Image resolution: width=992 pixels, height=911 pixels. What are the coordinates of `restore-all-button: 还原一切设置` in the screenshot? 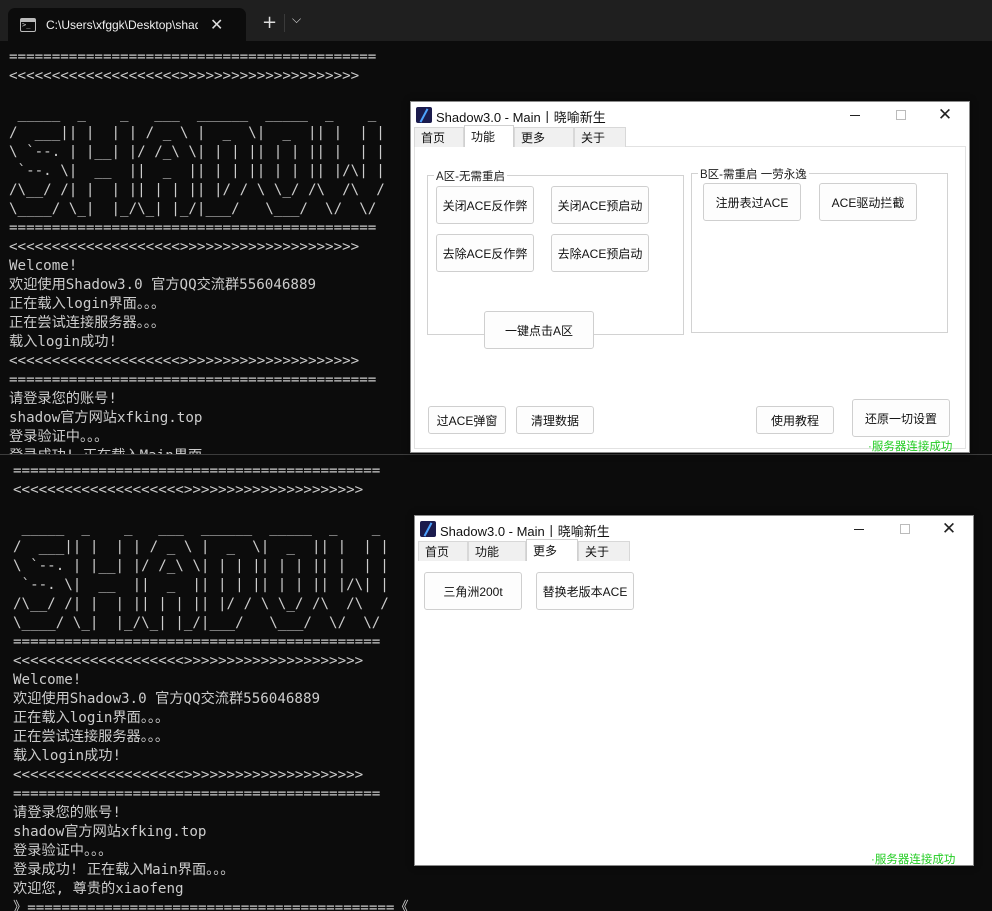 It's located at (901, 418).